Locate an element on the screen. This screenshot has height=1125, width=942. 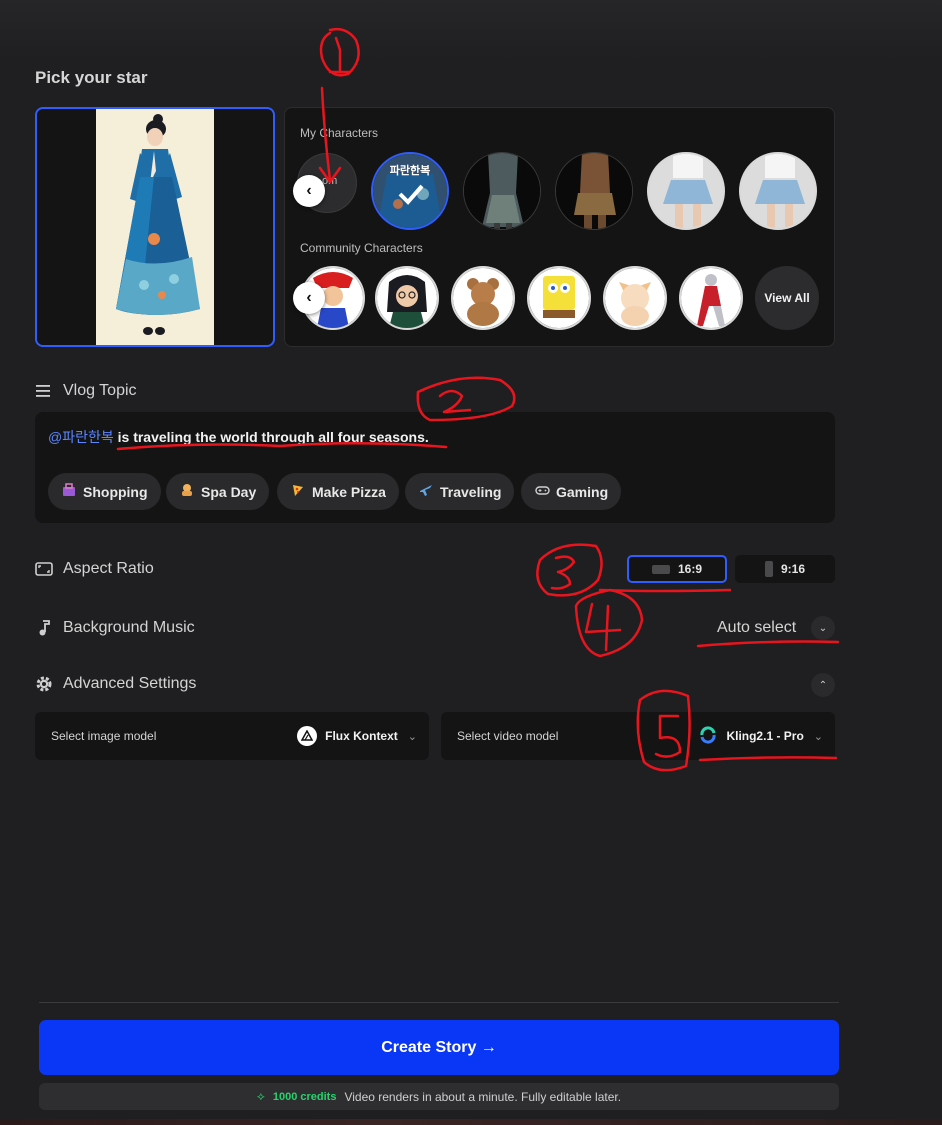
video-model-value: Kling2.1 - Pro is located at coordinates (765, 736).